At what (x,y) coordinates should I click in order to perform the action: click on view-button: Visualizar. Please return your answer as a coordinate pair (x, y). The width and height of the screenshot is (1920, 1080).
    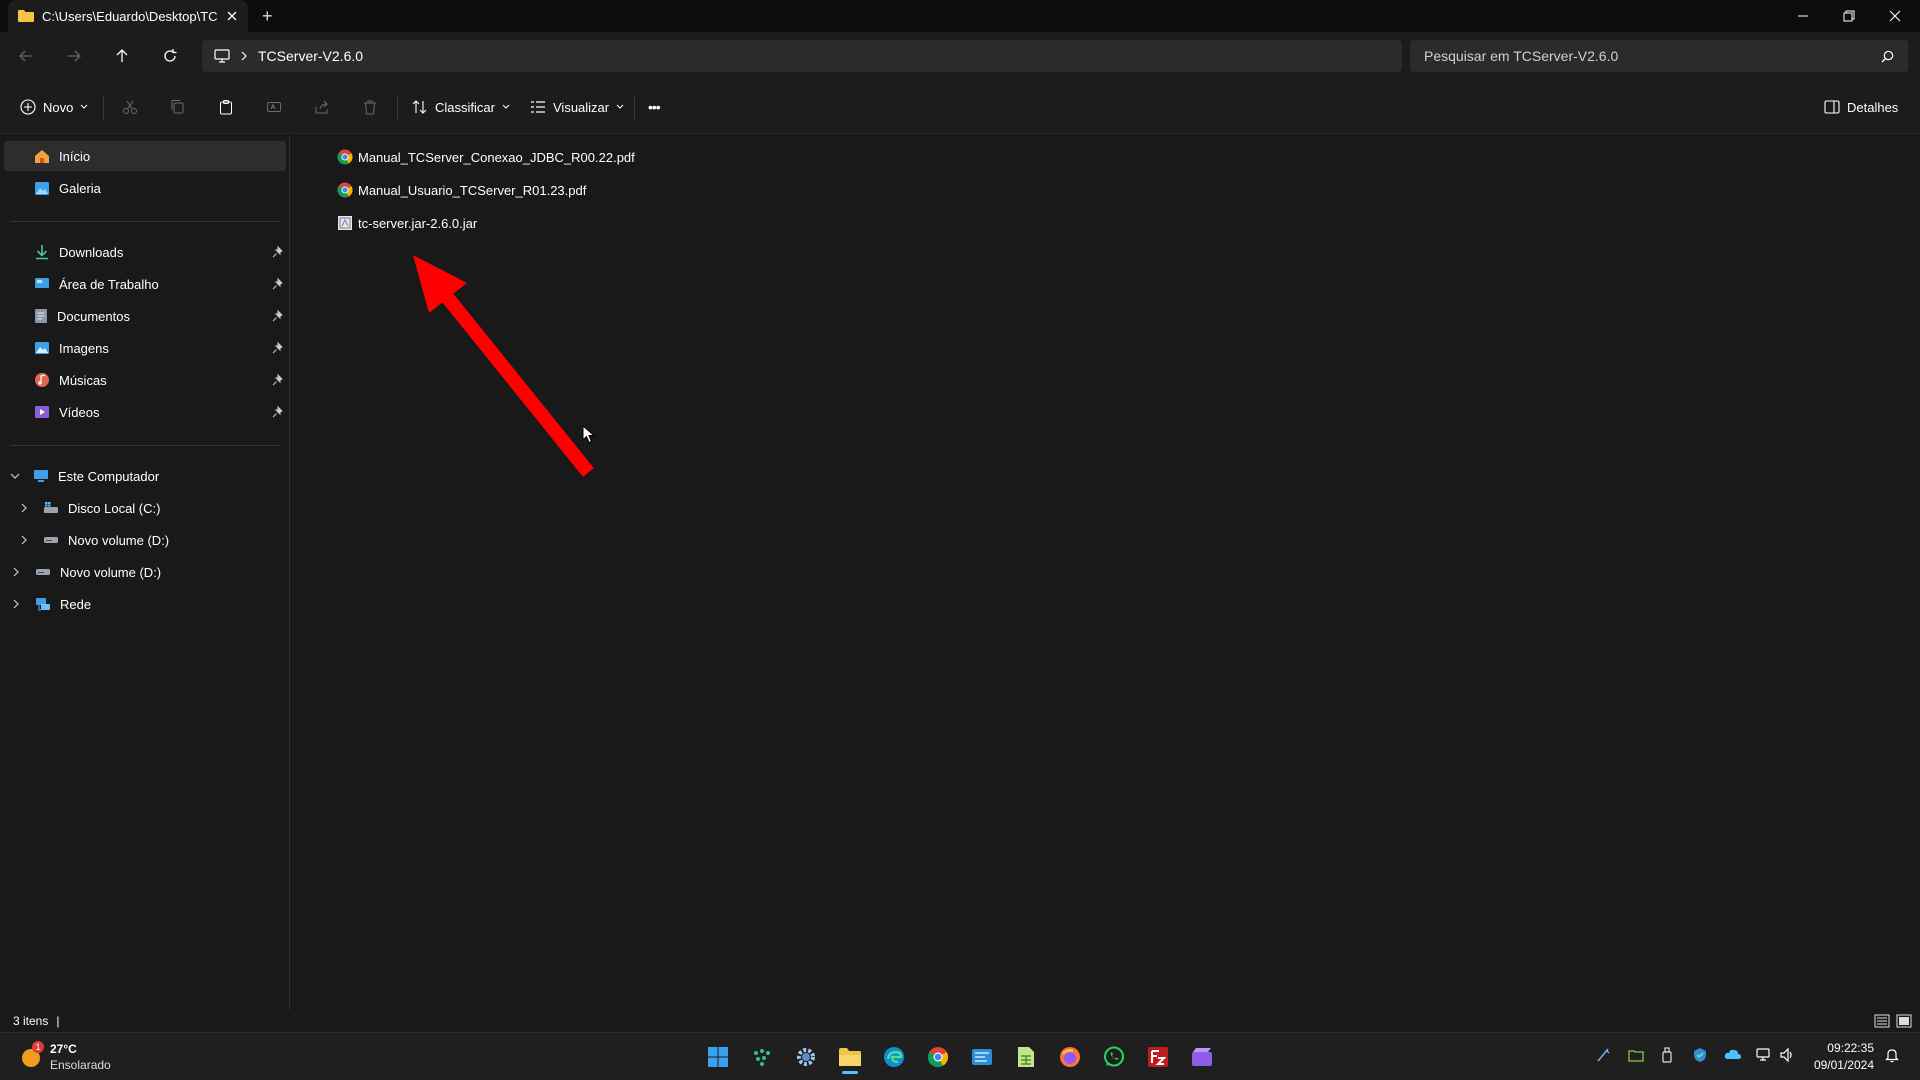
    Looking at the image, I should click on (577, 107).